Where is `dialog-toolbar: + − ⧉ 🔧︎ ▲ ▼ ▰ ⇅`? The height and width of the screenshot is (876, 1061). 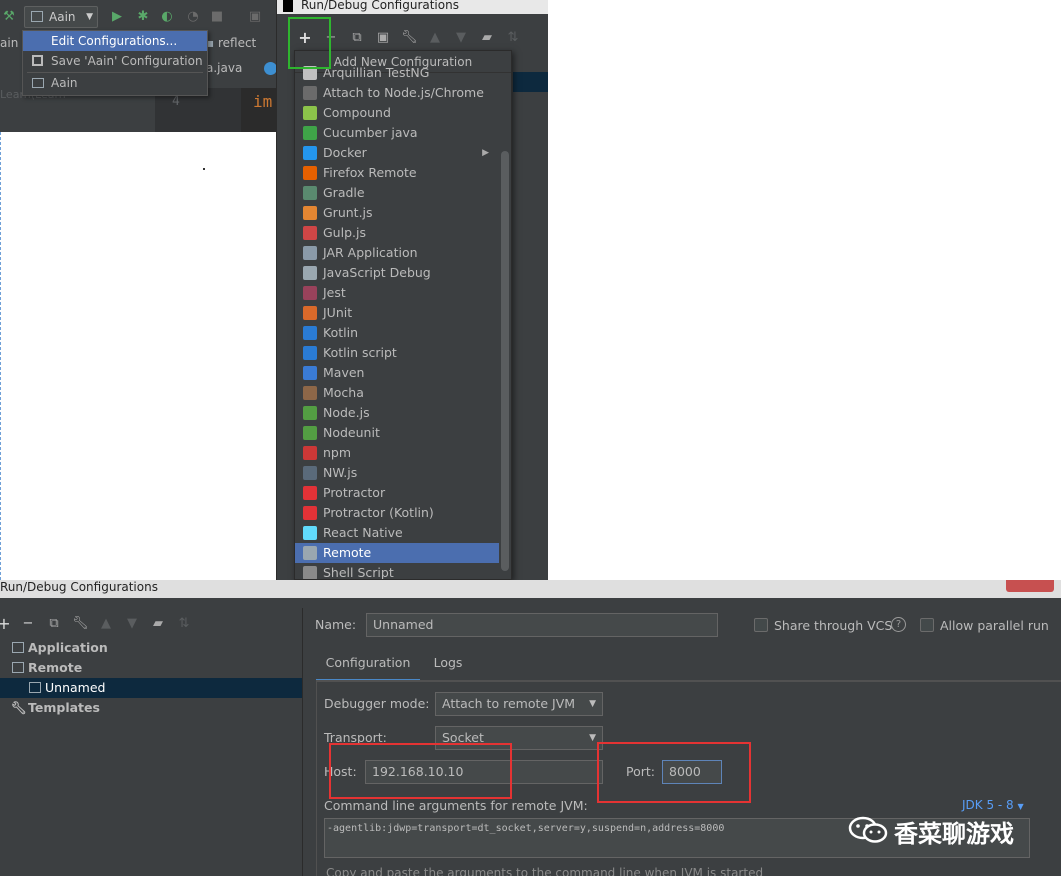 dialog-toolbar: + − ⧉ 🔧︎ ▲ ▼ ▰ ⇅ is located at coordinates (150, 623).